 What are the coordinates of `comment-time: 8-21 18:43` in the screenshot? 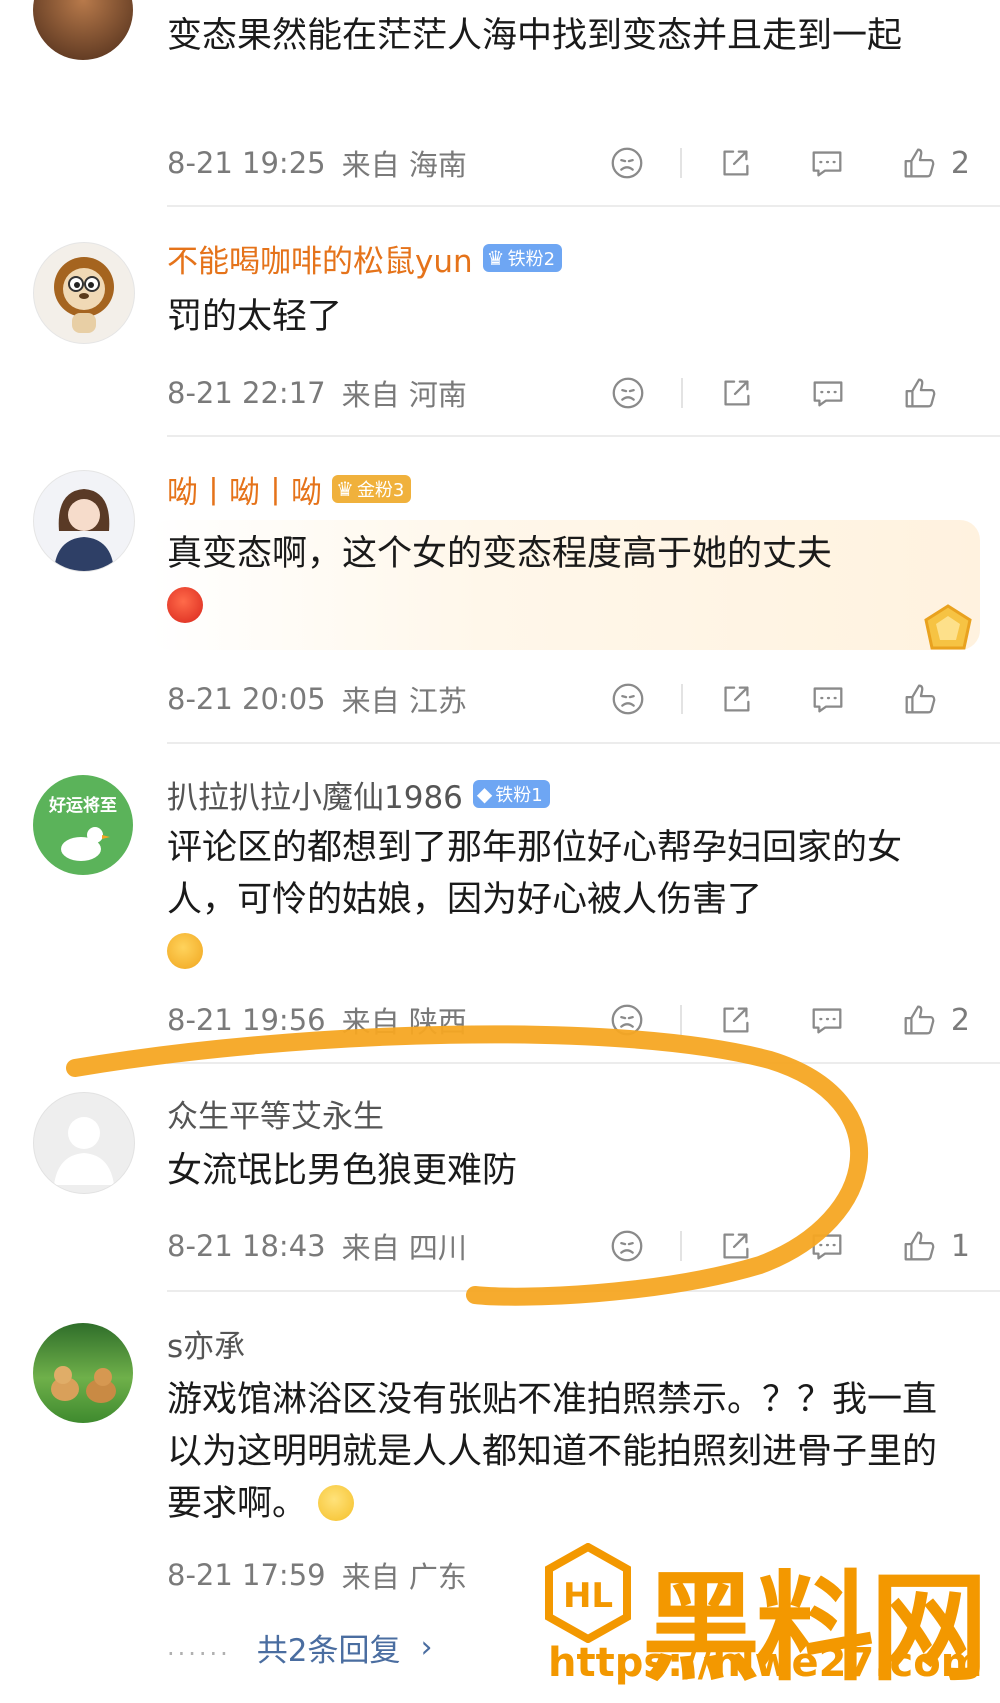 It's located at (246, 1246).